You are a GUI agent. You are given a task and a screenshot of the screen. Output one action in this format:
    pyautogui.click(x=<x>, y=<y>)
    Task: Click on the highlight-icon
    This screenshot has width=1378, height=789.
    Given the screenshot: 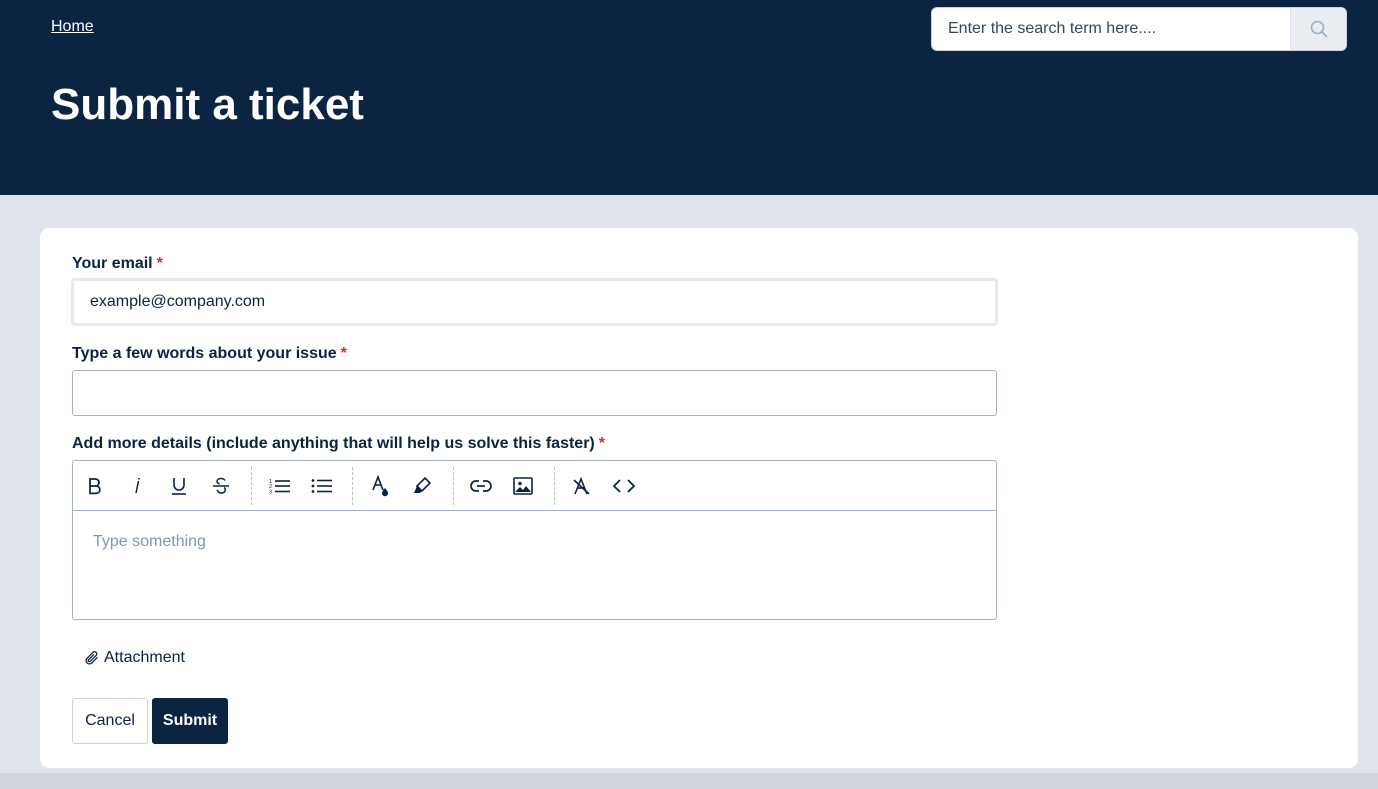 What is the action you would take?
    pyautogui.click(x=423, y=484)
    